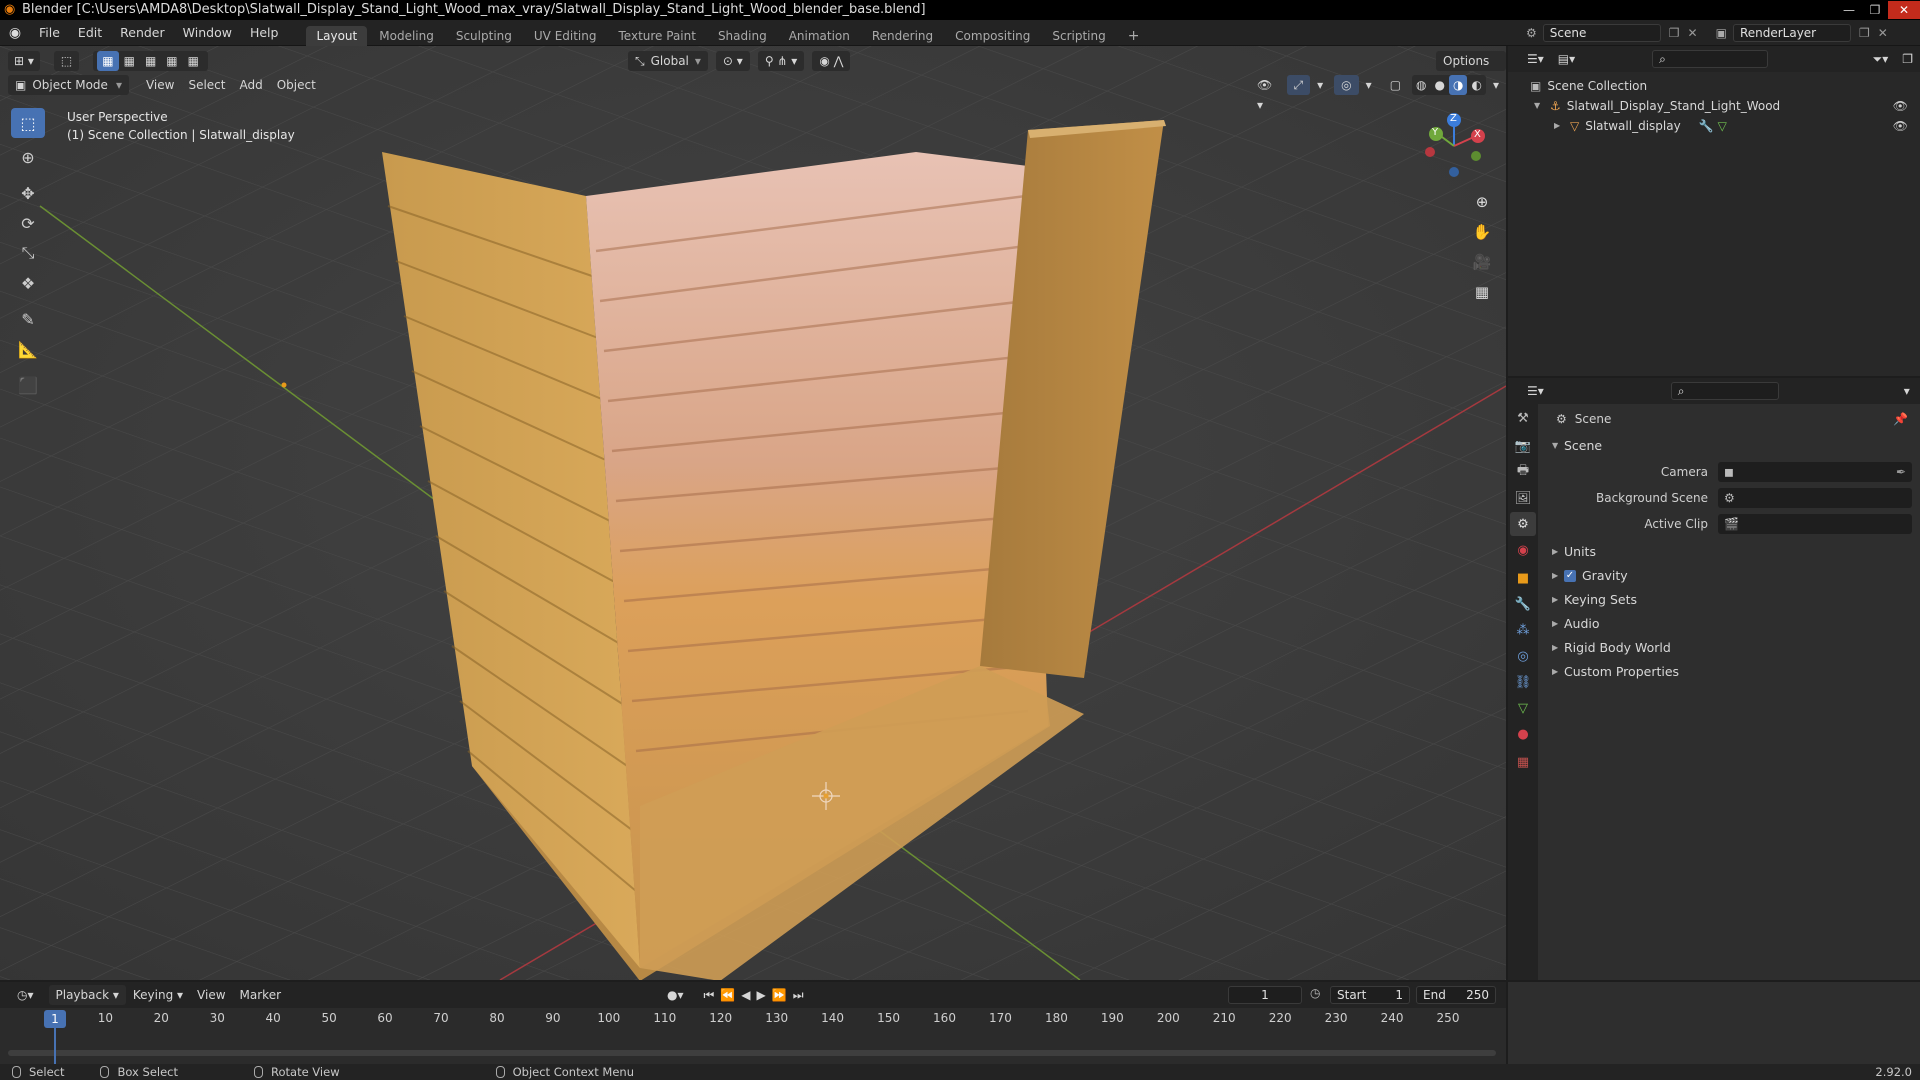 The width and height of the screenshot is (1920, 1080). What do you see at coordinates (1881, 59) in the screenshot?
I see `filter-icon: ⏷▾` at bounding box center [1881, 59].